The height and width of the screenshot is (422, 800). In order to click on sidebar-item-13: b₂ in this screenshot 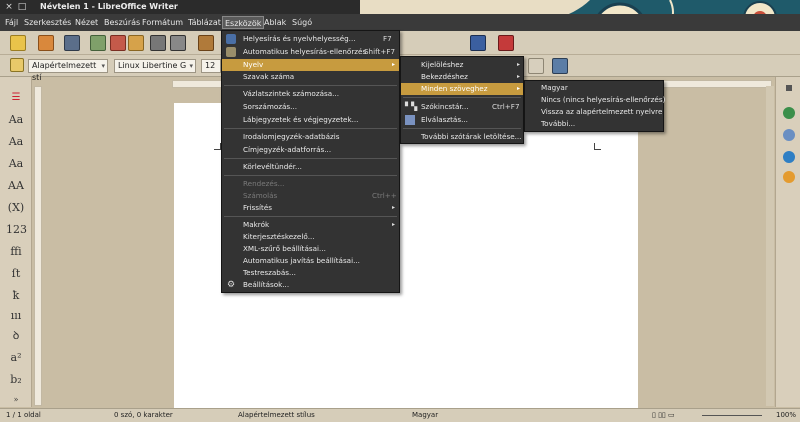, I will do `click(16, 380)`.